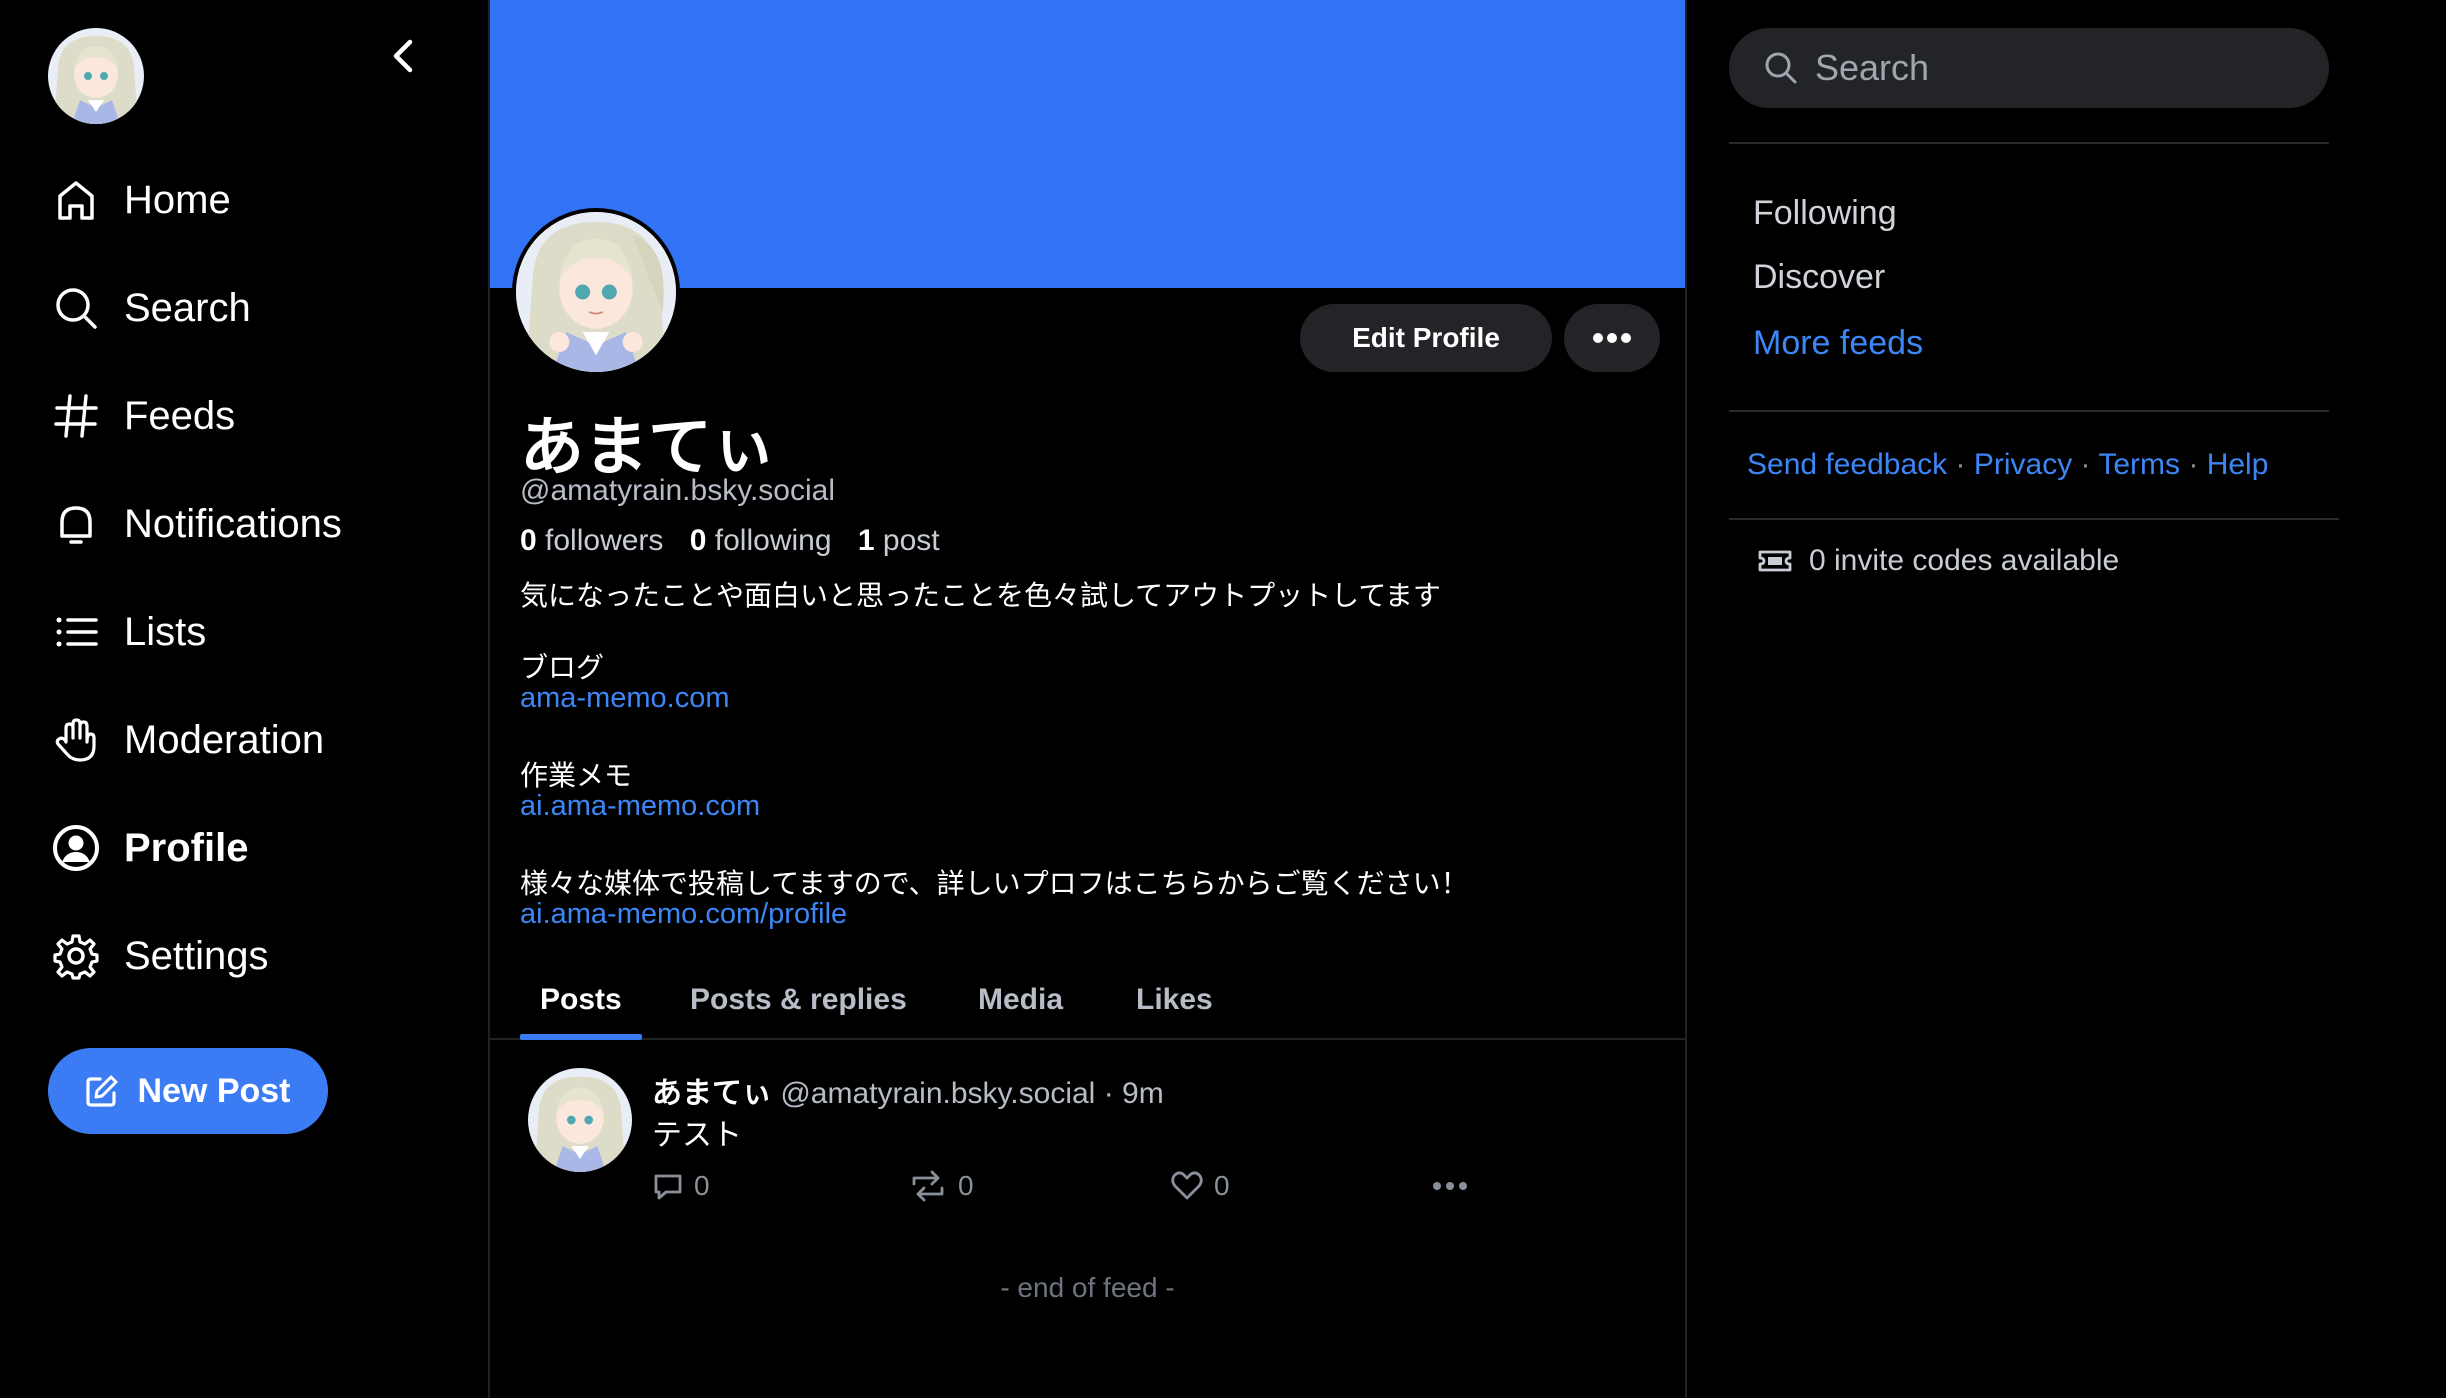  What do you see at coordinates (250, 848) in the screenshot?
I see `nav-profile: Profile` at bounding box center [250, 848].